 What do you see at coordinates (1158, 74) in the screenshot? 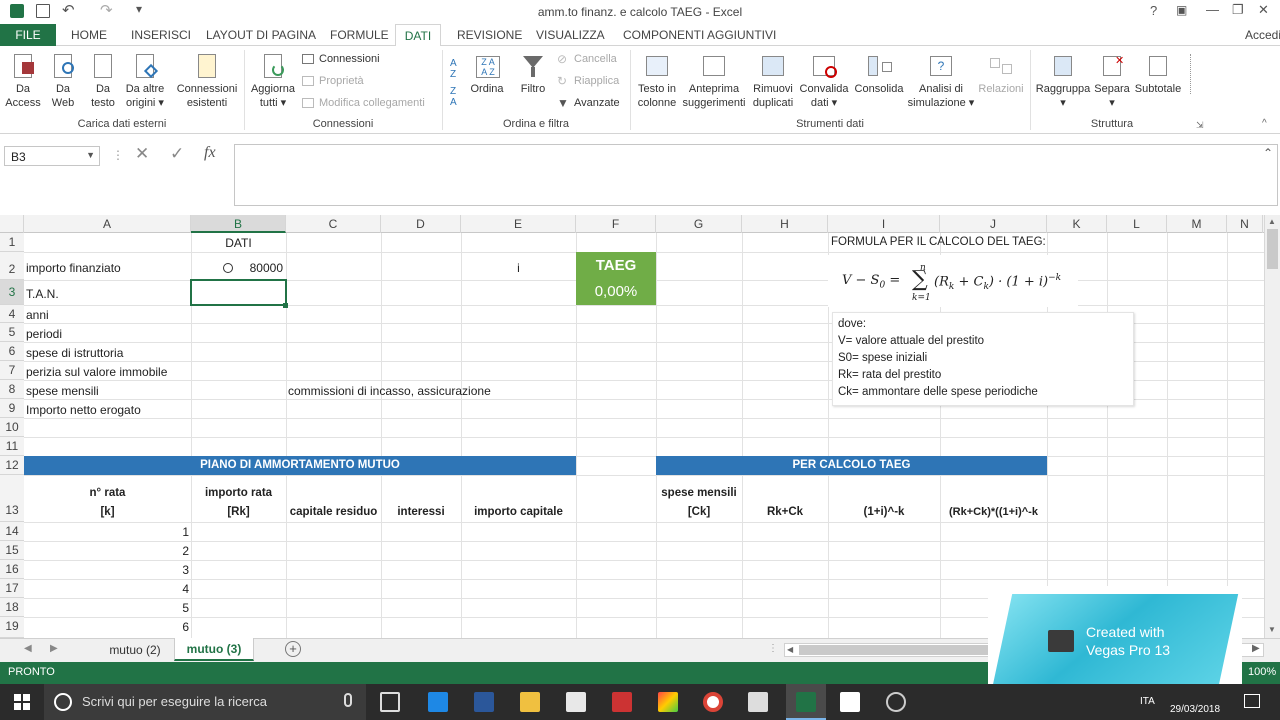
I see `subtotal-button: Subtotale` at bounding box center [1158, 74].